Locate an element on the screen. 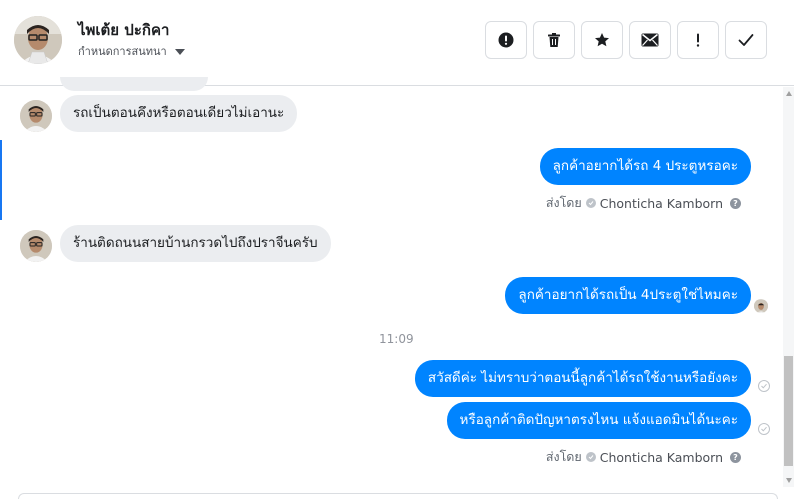 This screenshot has height=499, width=794. conversation-actions-dropdown: กำหนดการสนทนา is located at coordinates (131, 51).